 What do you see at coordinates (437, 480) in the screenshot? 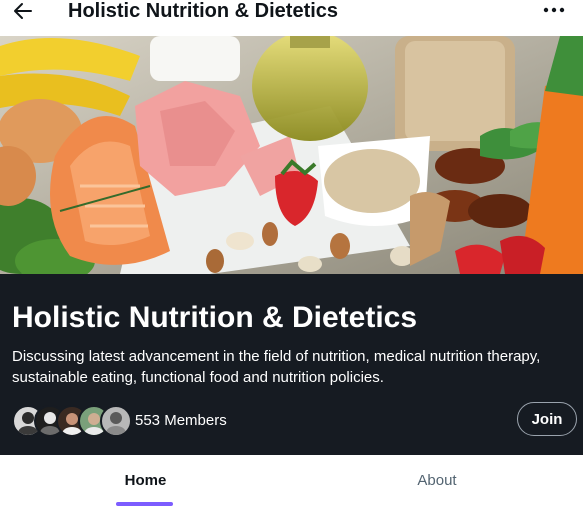
I see `tab-about: About` at bounding box center [437, 480].